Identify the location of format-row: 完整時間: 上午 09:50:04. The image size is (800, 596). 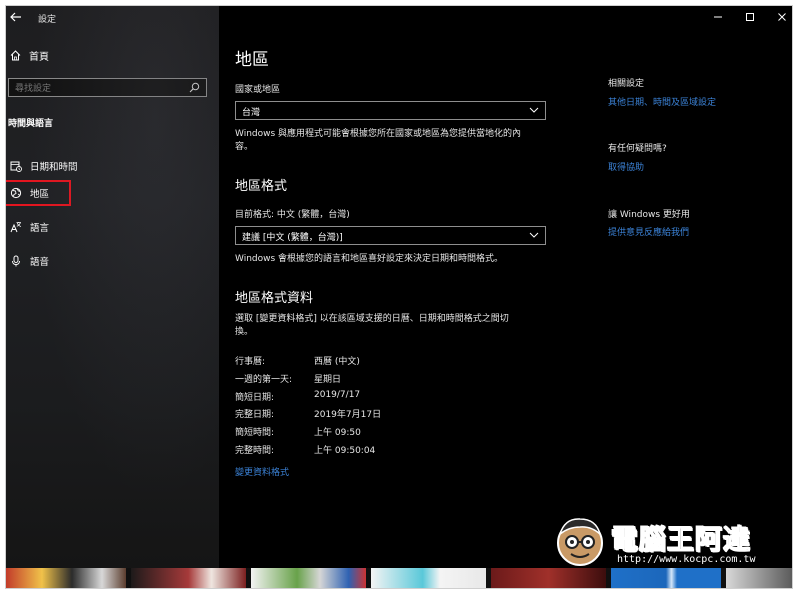
(305, 451).